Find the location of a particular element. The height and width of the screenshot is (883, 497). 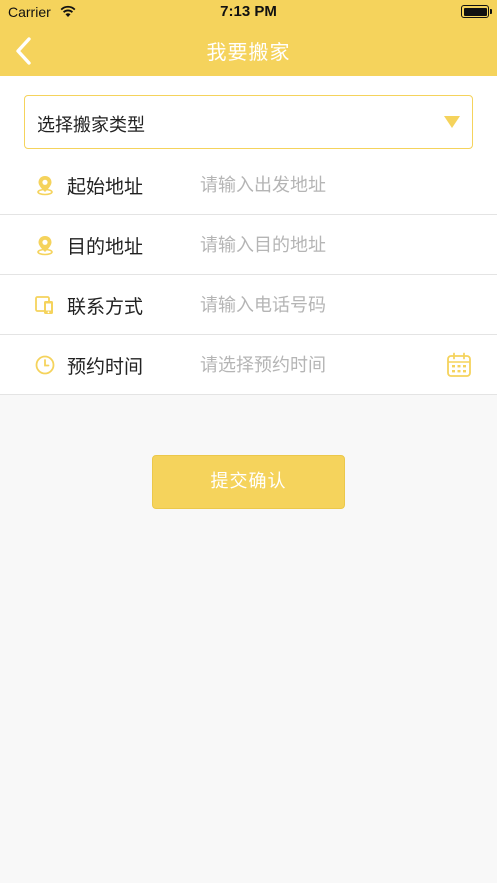

status-bar: Carrier 7:13 PM is located at coordinates (248, 12).